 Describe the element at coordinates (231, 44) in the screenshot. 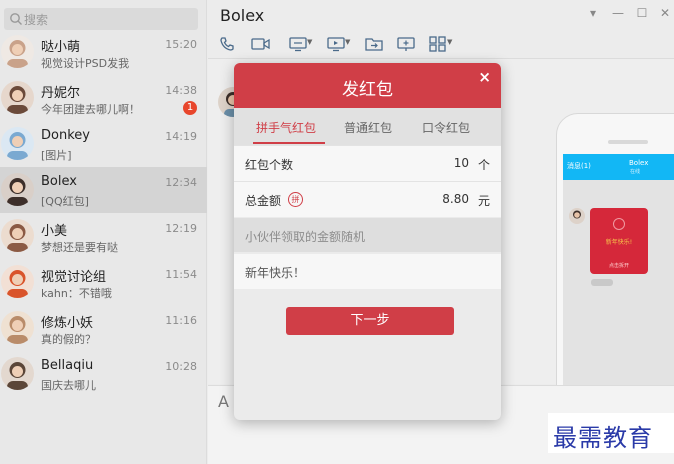

I see `phone-icon` at that location.